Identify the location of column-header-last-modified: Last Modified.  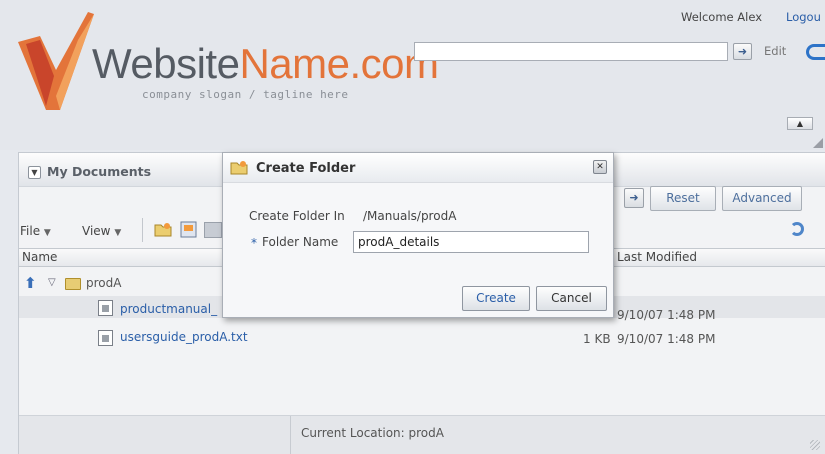
(657, 257).